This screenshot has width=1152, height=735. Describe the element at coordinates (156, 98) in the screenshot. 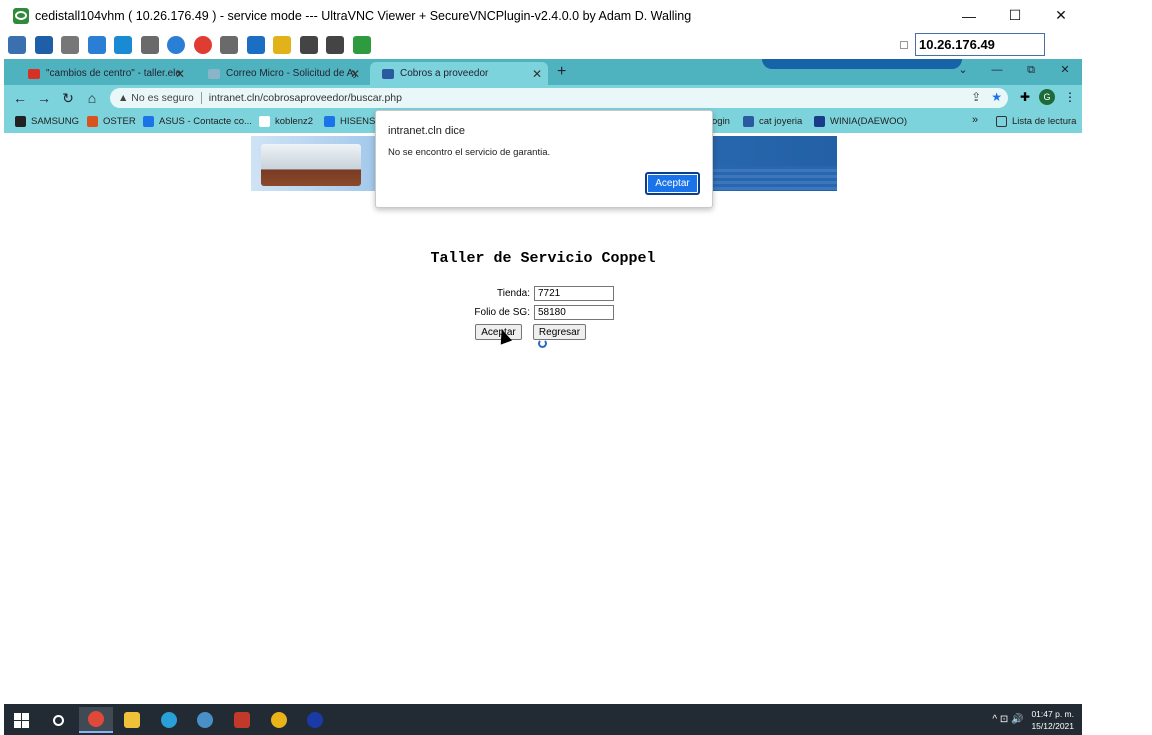

I see `not-secure-indicator: ▲ No es seguro` at that location.